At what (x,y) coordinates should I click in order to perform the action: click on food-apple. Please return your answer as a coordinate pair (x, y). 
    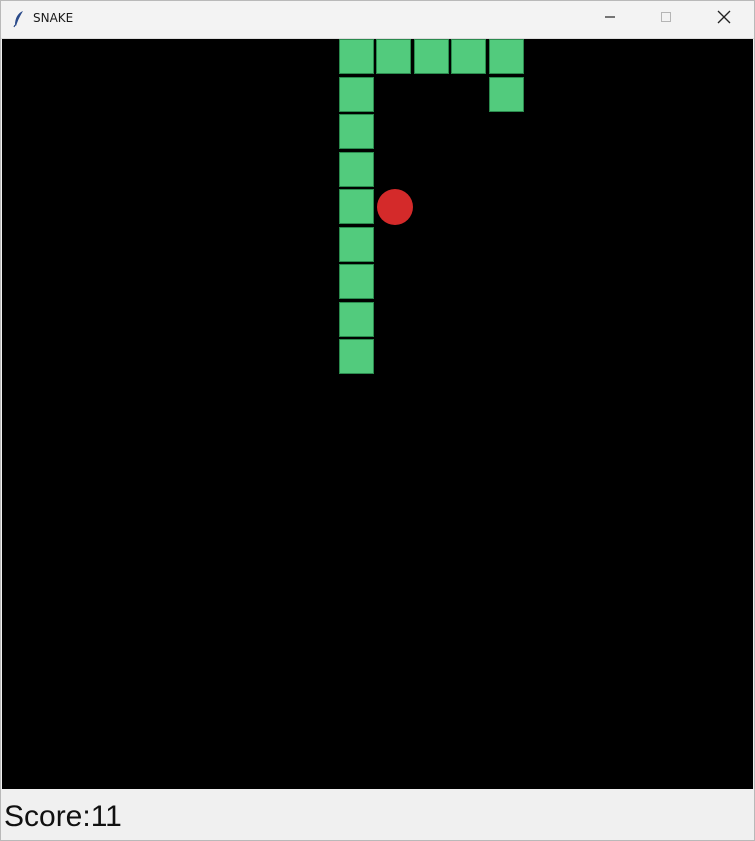
    Looking at the image, I should click on (395, 207).